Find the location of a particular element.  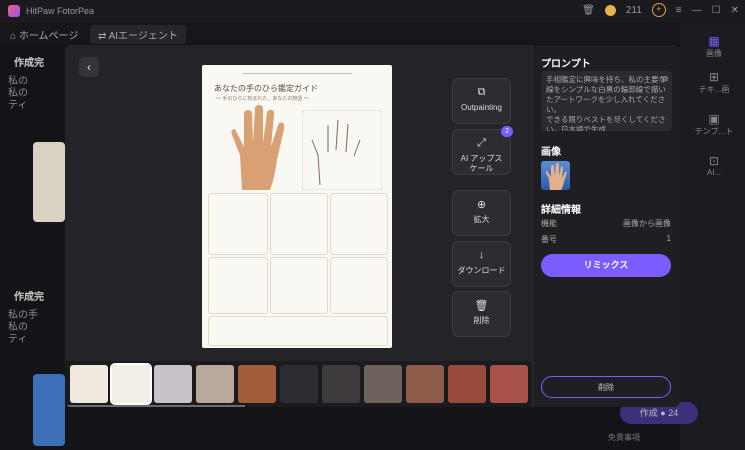

upscale-icon: ⤢ is located at coordinates (481, 143).